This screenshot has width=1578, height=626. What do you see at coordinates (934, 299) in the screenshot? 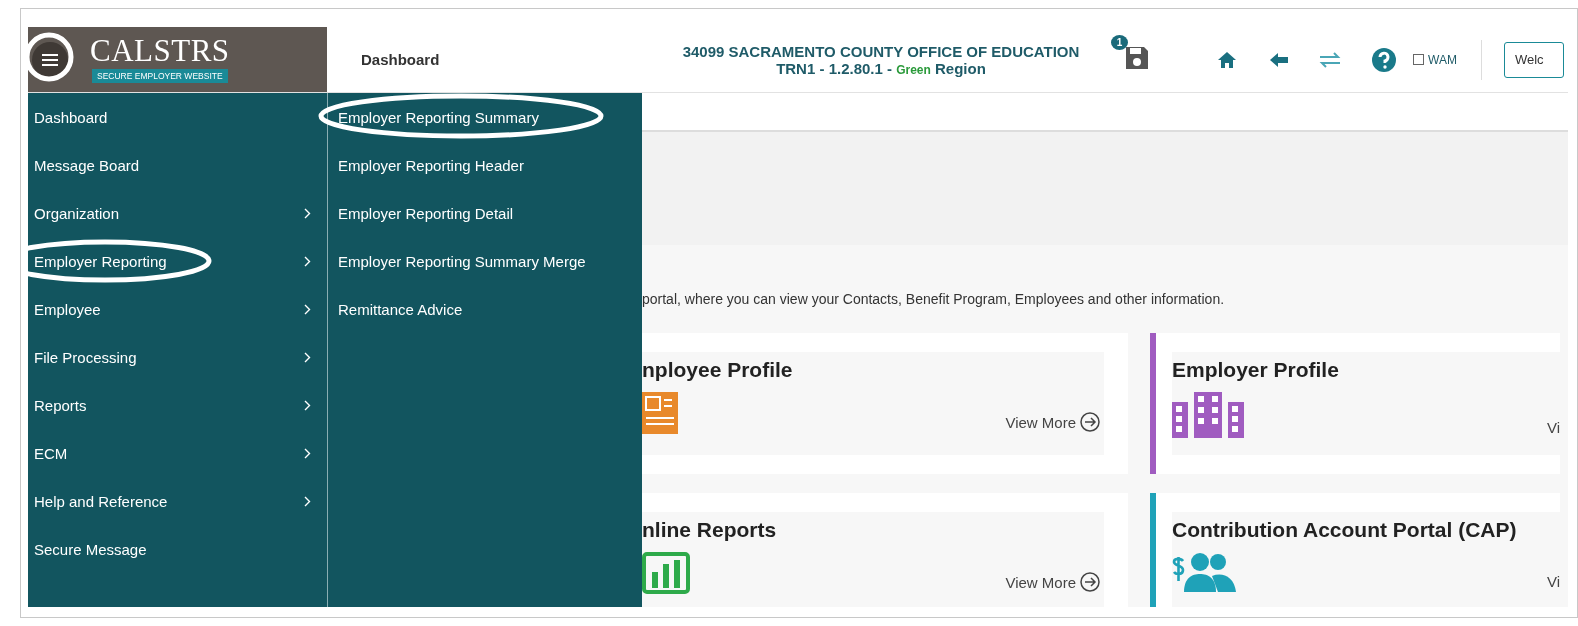
I see `description-text: portal, where you can view your Contacts, Benefit Program, Employees and other information.` at bounding box center [934, 299].